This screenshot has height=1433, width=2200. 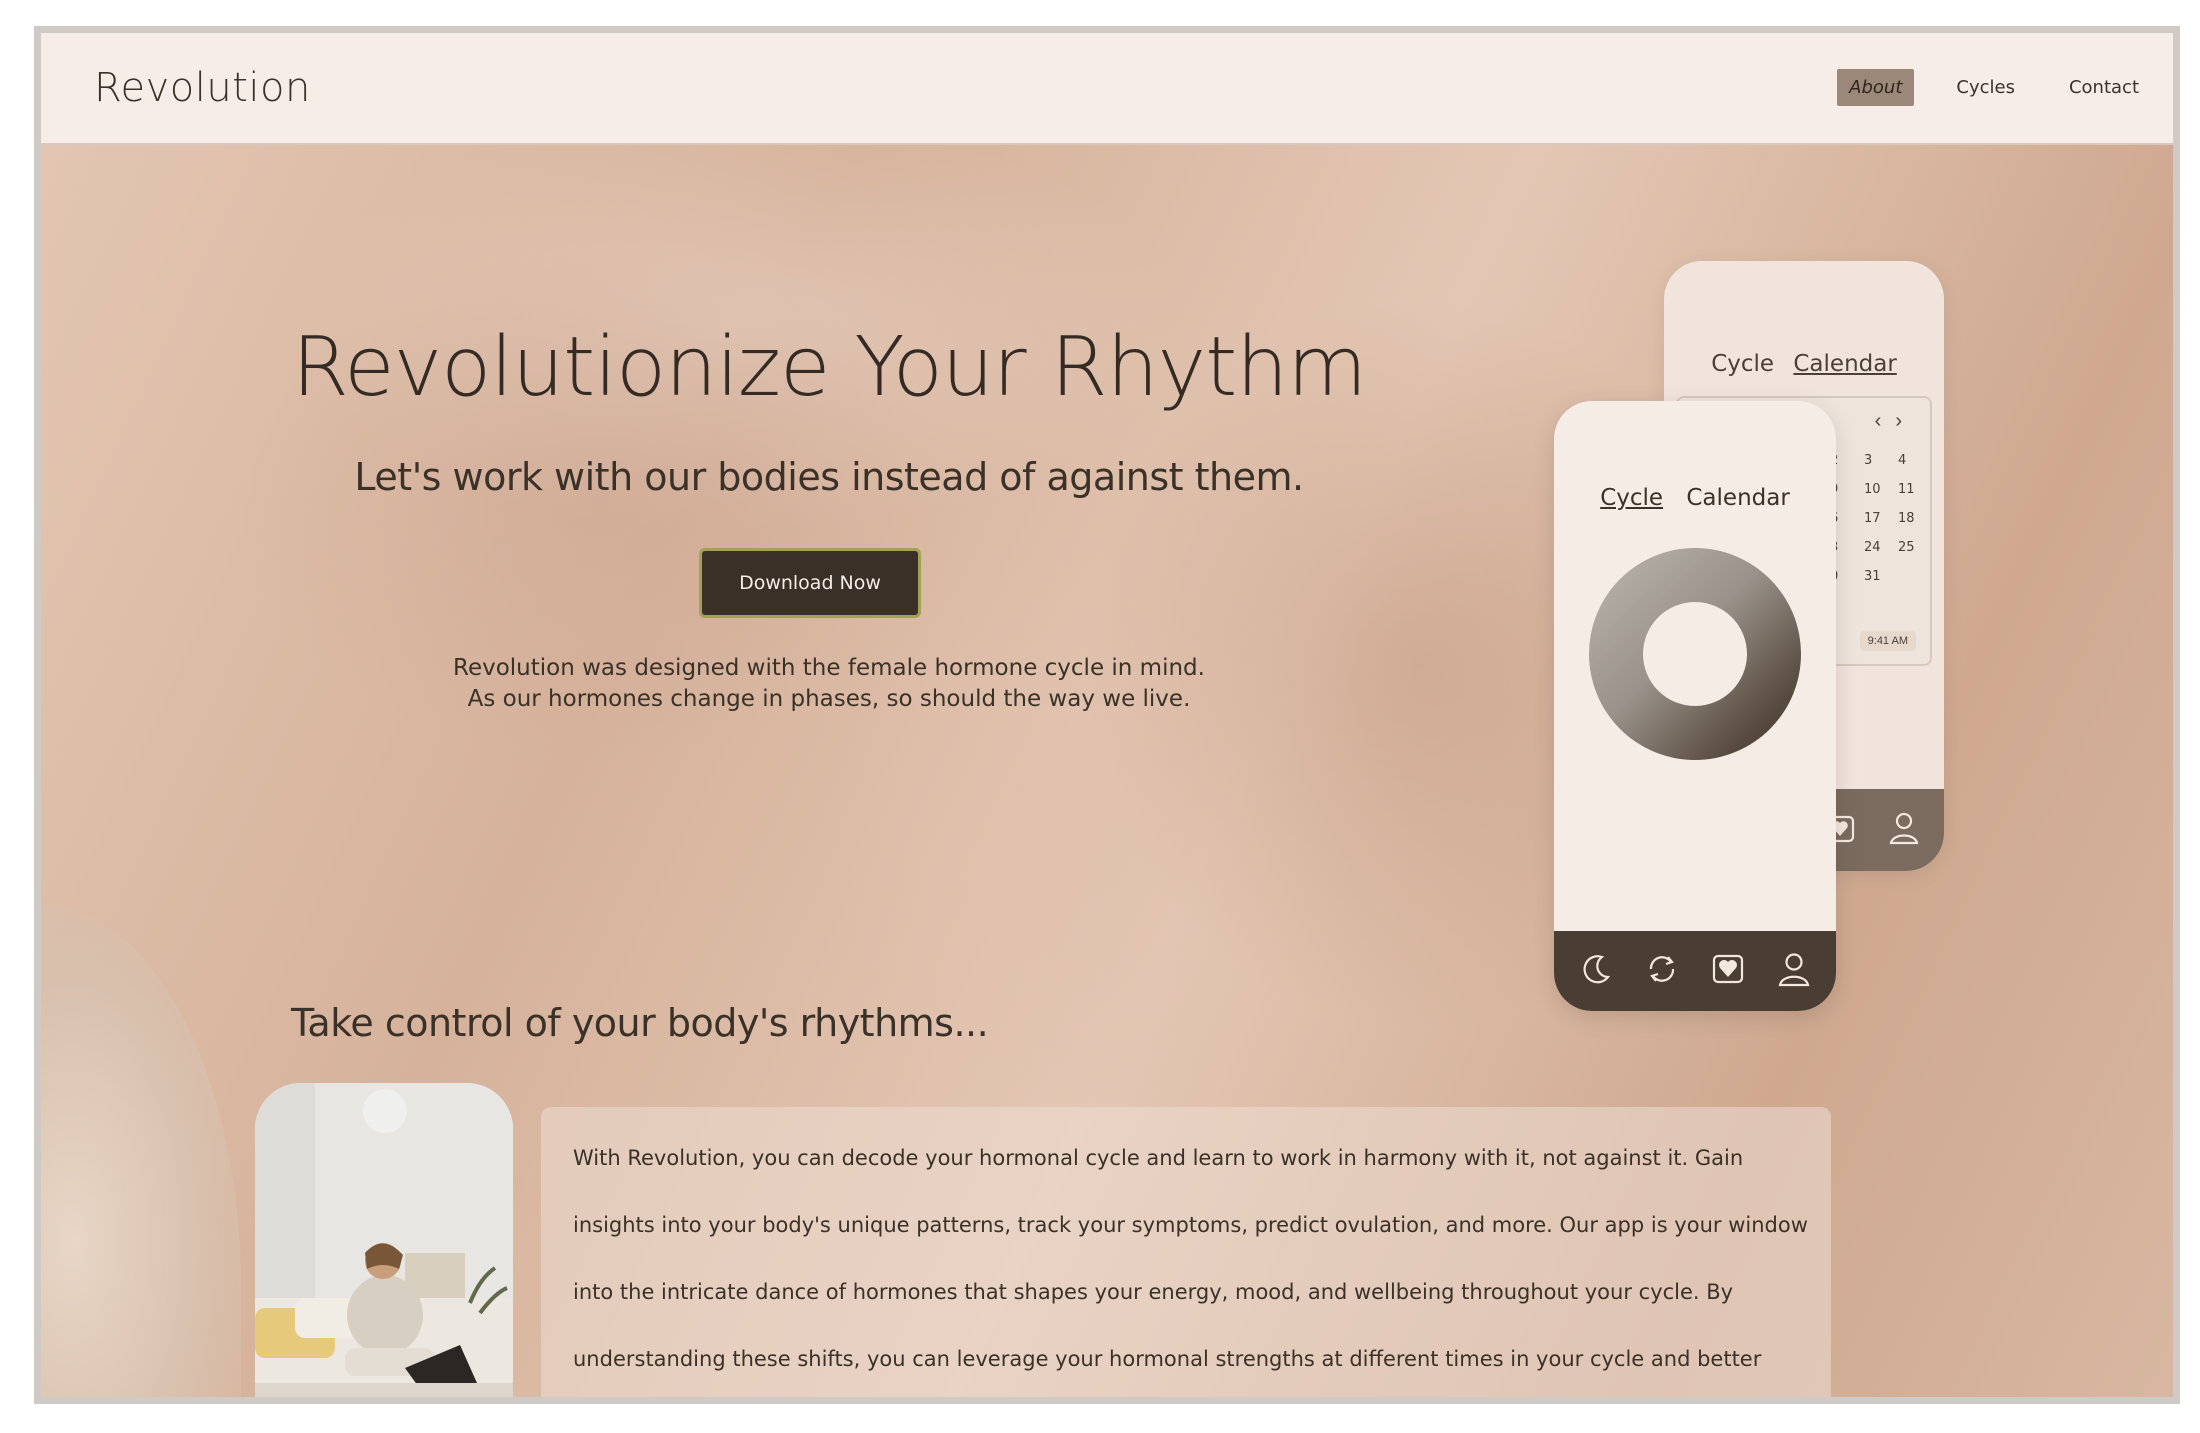 What do you see at coordinates (1885, 421) in the screenshot?
I see `chevron-left-icon: ‹` at bounding box center [1885, 421].